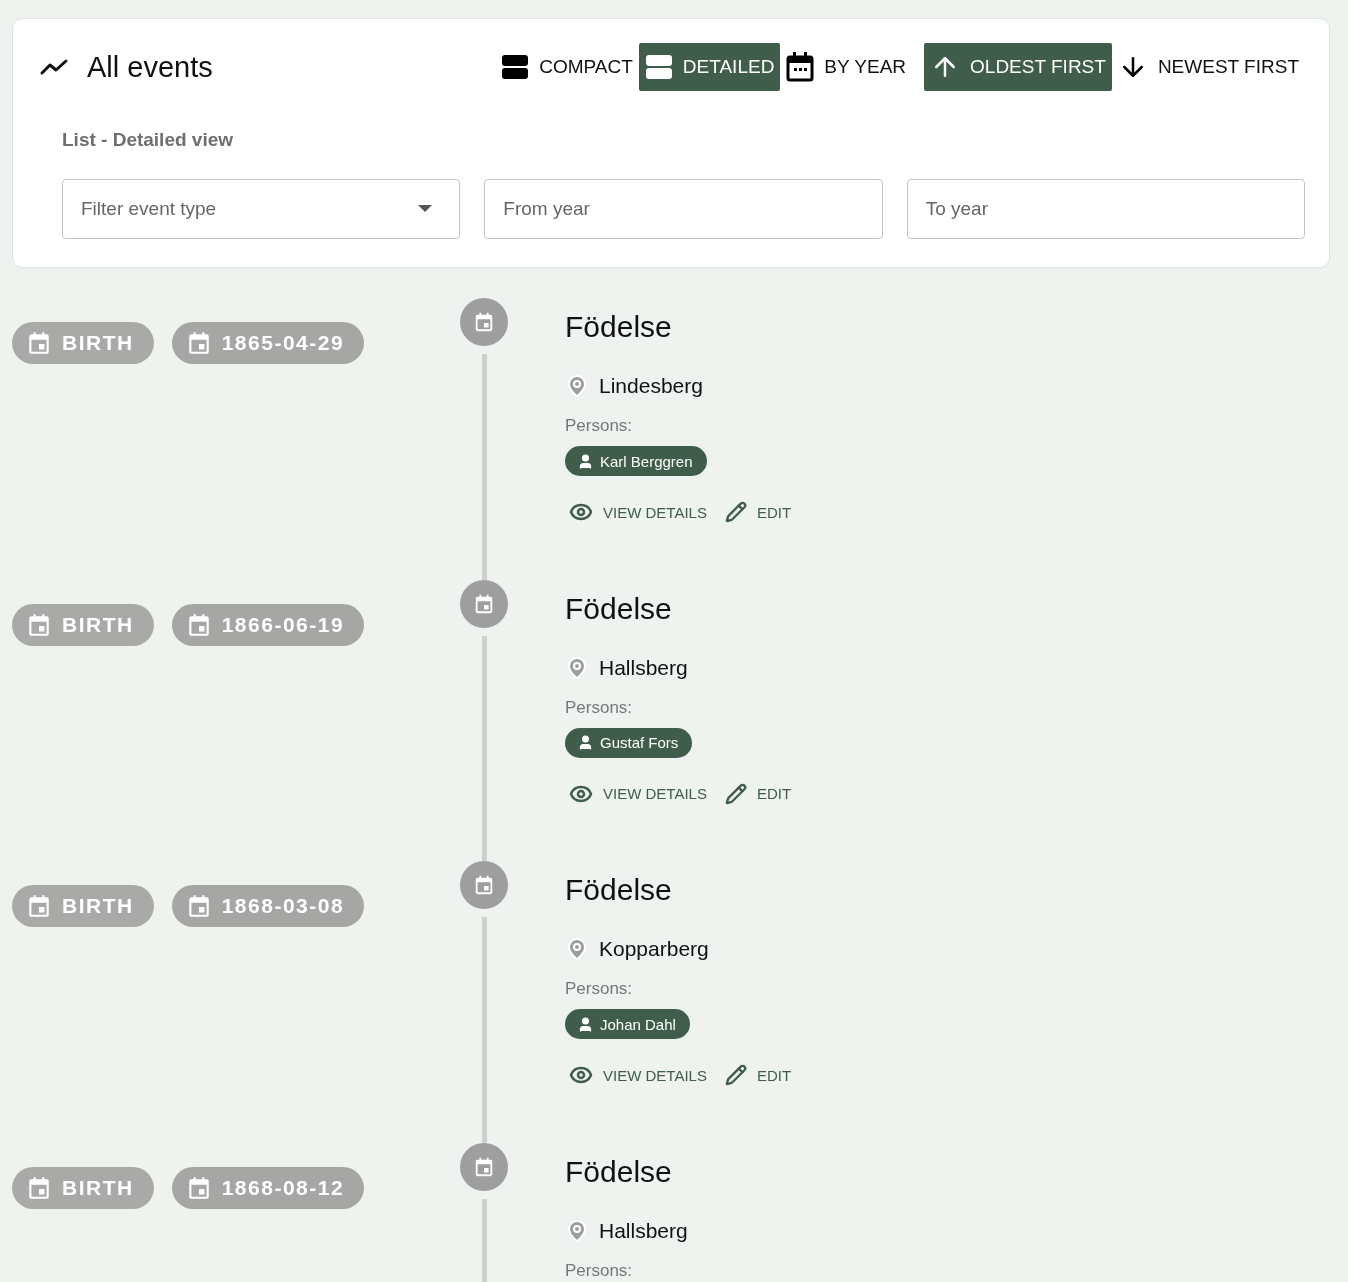 This screenshot has height=1282, width=1348. Describe the element at coordinates (846, 67) in the screenshot. I see `view-toggle-button: BY YEAR` at that location.